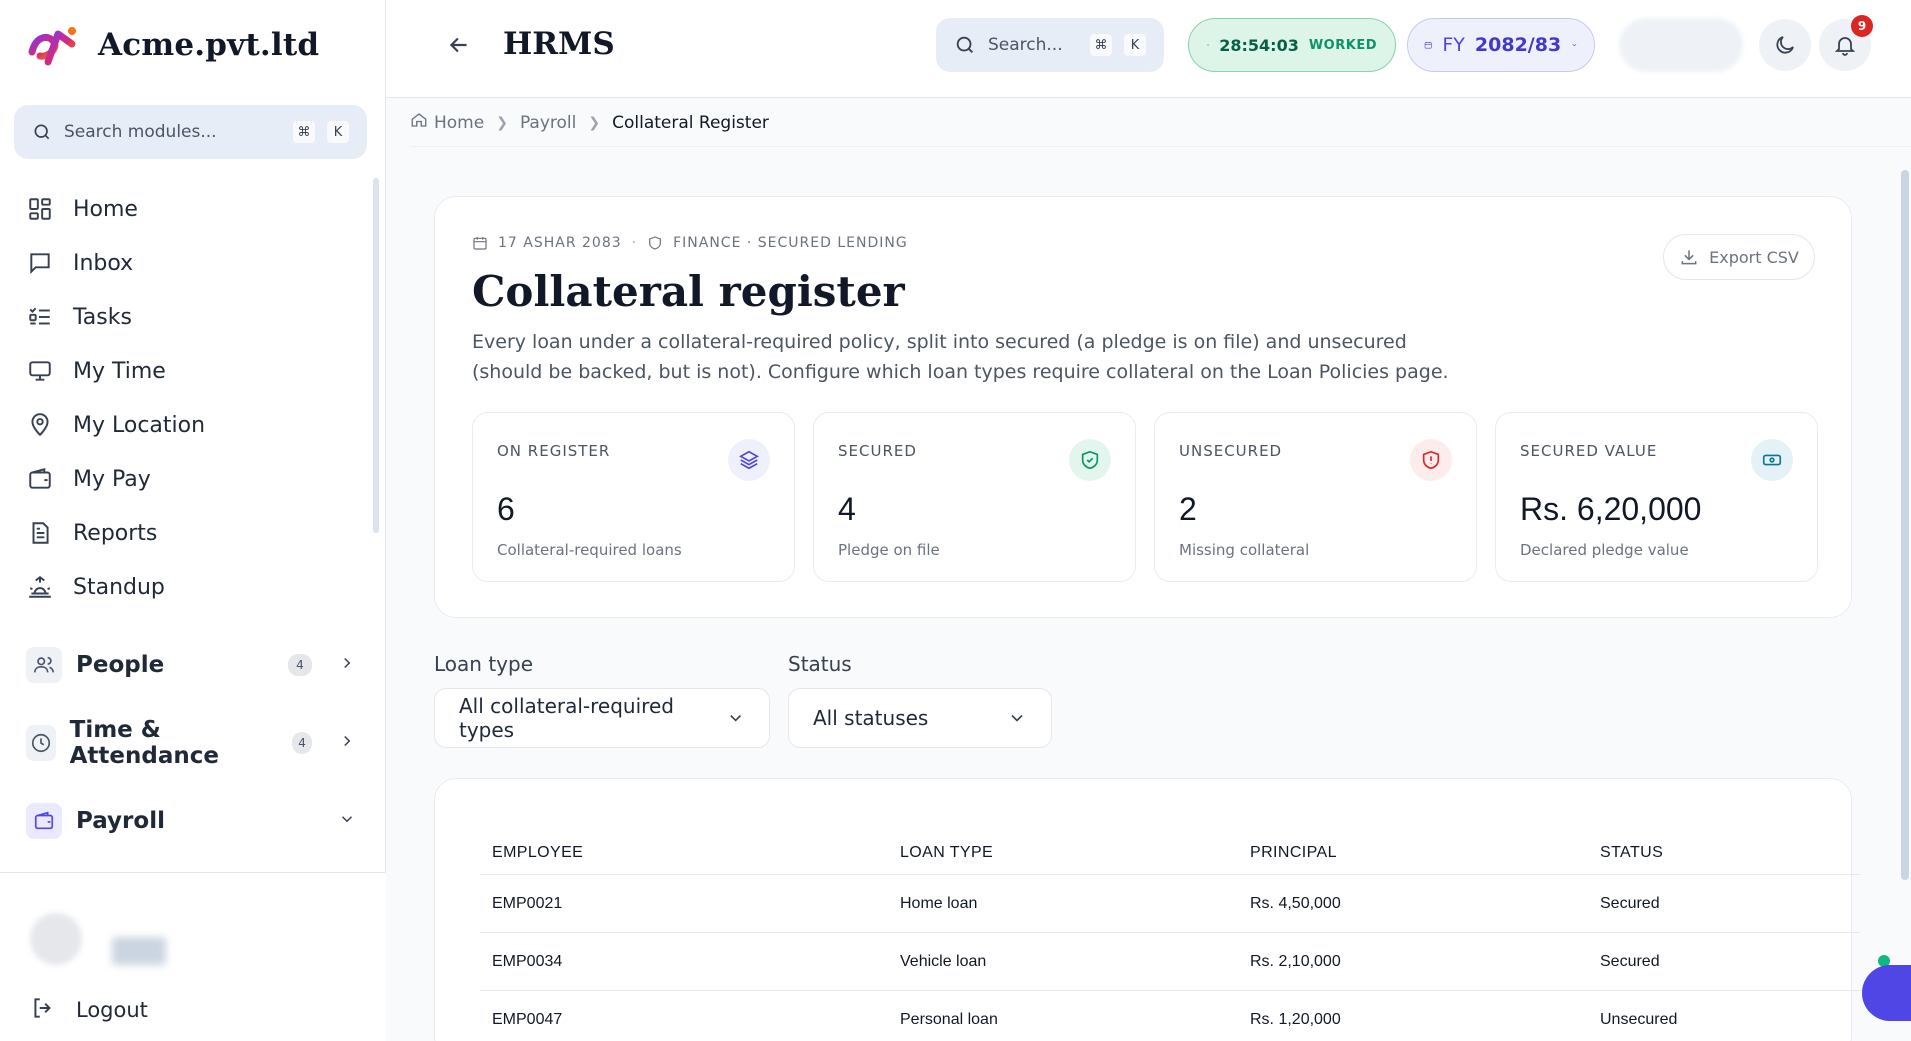  Describe the element at coordinates (974, 497) in the screenshot. I see `stat-card-secured: SECURED 4 Pledge on file` at that location.